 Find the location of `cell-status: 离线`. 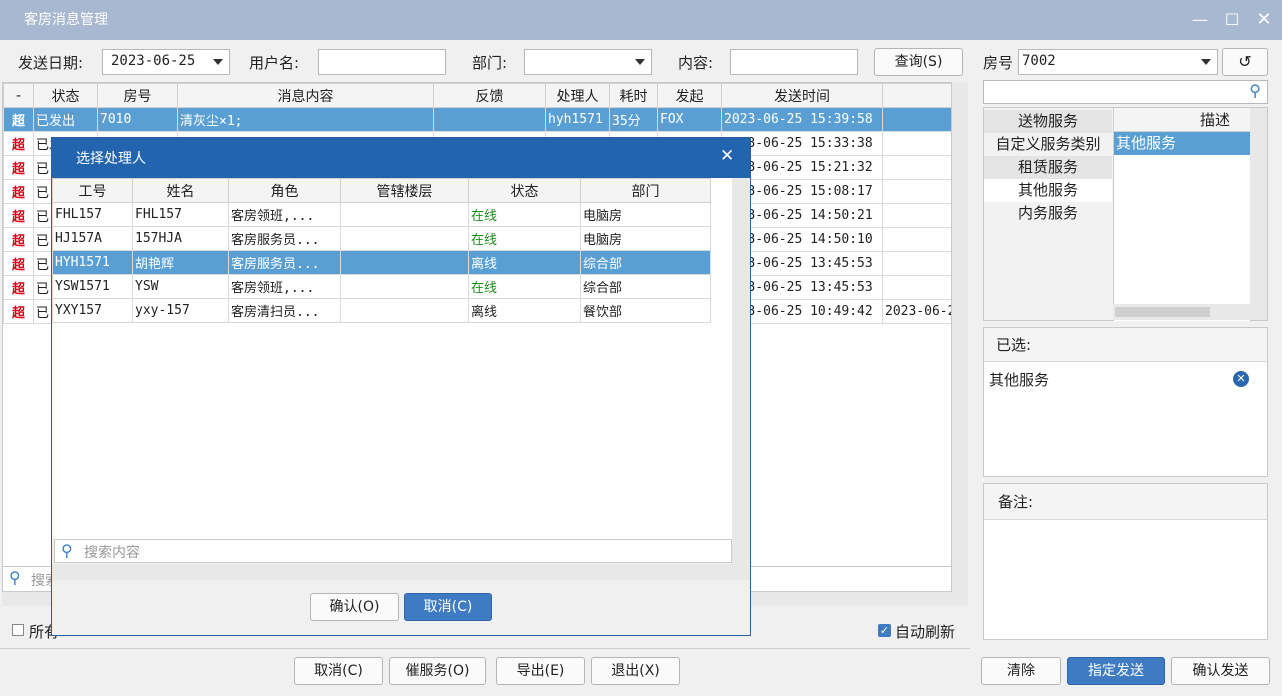

cell-status: 离线 is located at coordinates (524, 310).